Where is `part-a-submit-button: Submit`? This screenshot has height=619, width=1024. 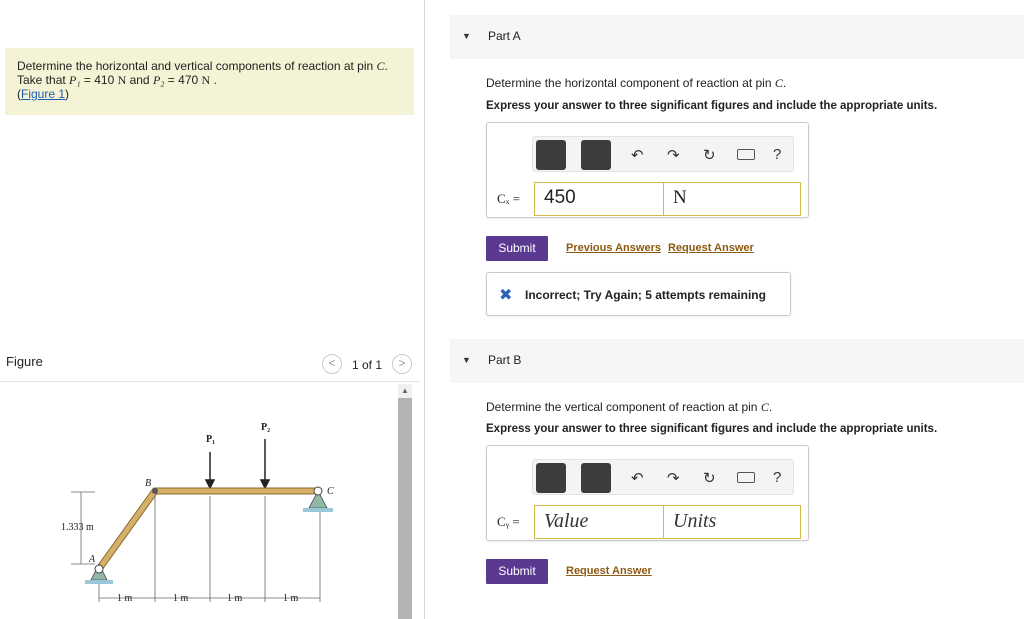 part-a-submit-button: Submit is located at coordinates (517, 248).